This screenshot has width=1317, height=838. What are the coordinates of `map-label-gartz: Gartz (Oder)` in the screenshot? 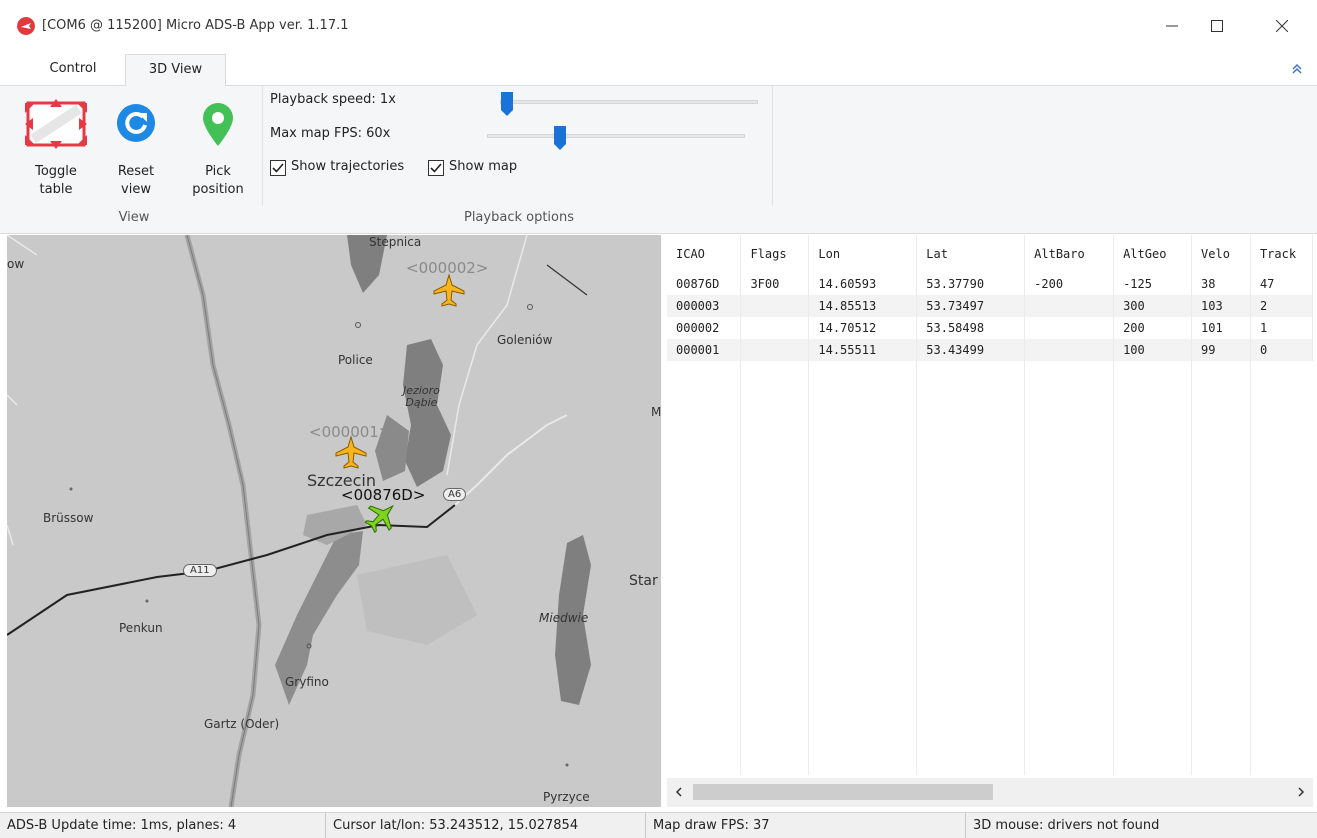 It's located at (242, 724).